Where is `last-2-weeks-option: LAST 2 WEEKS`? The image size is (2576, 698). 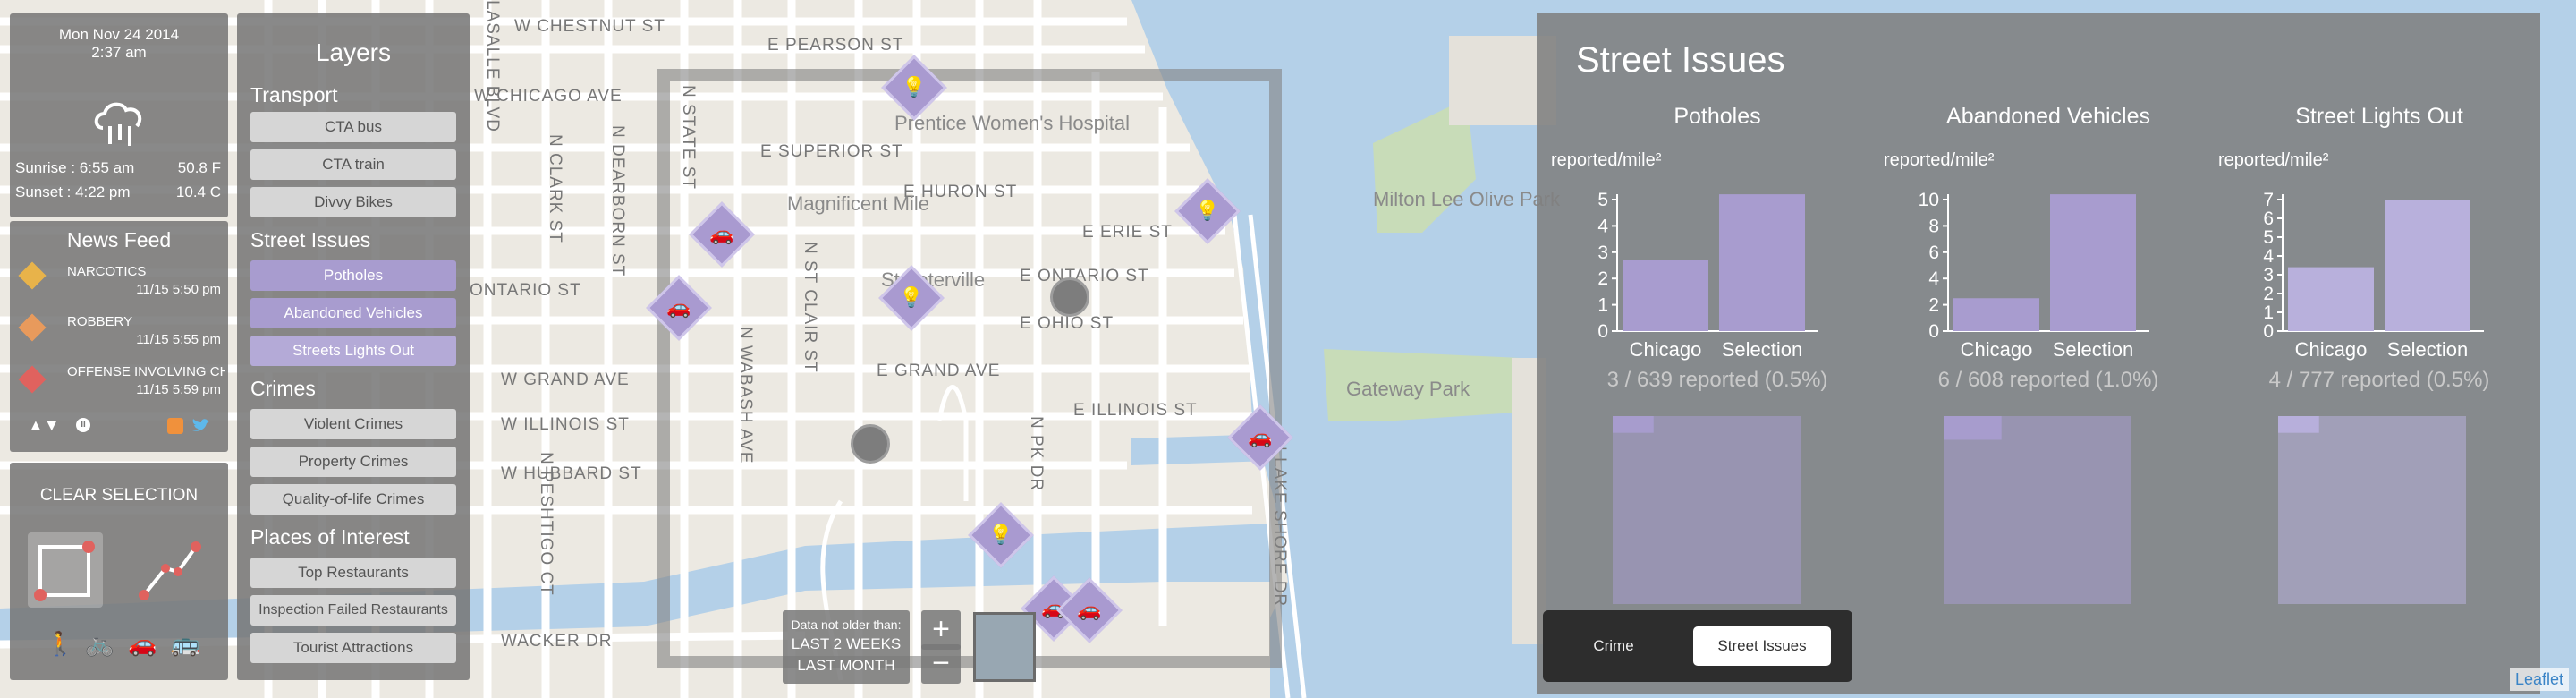
last-2-weeks-option: LAST 2 WEEKS is located at coordinates (846, 644).